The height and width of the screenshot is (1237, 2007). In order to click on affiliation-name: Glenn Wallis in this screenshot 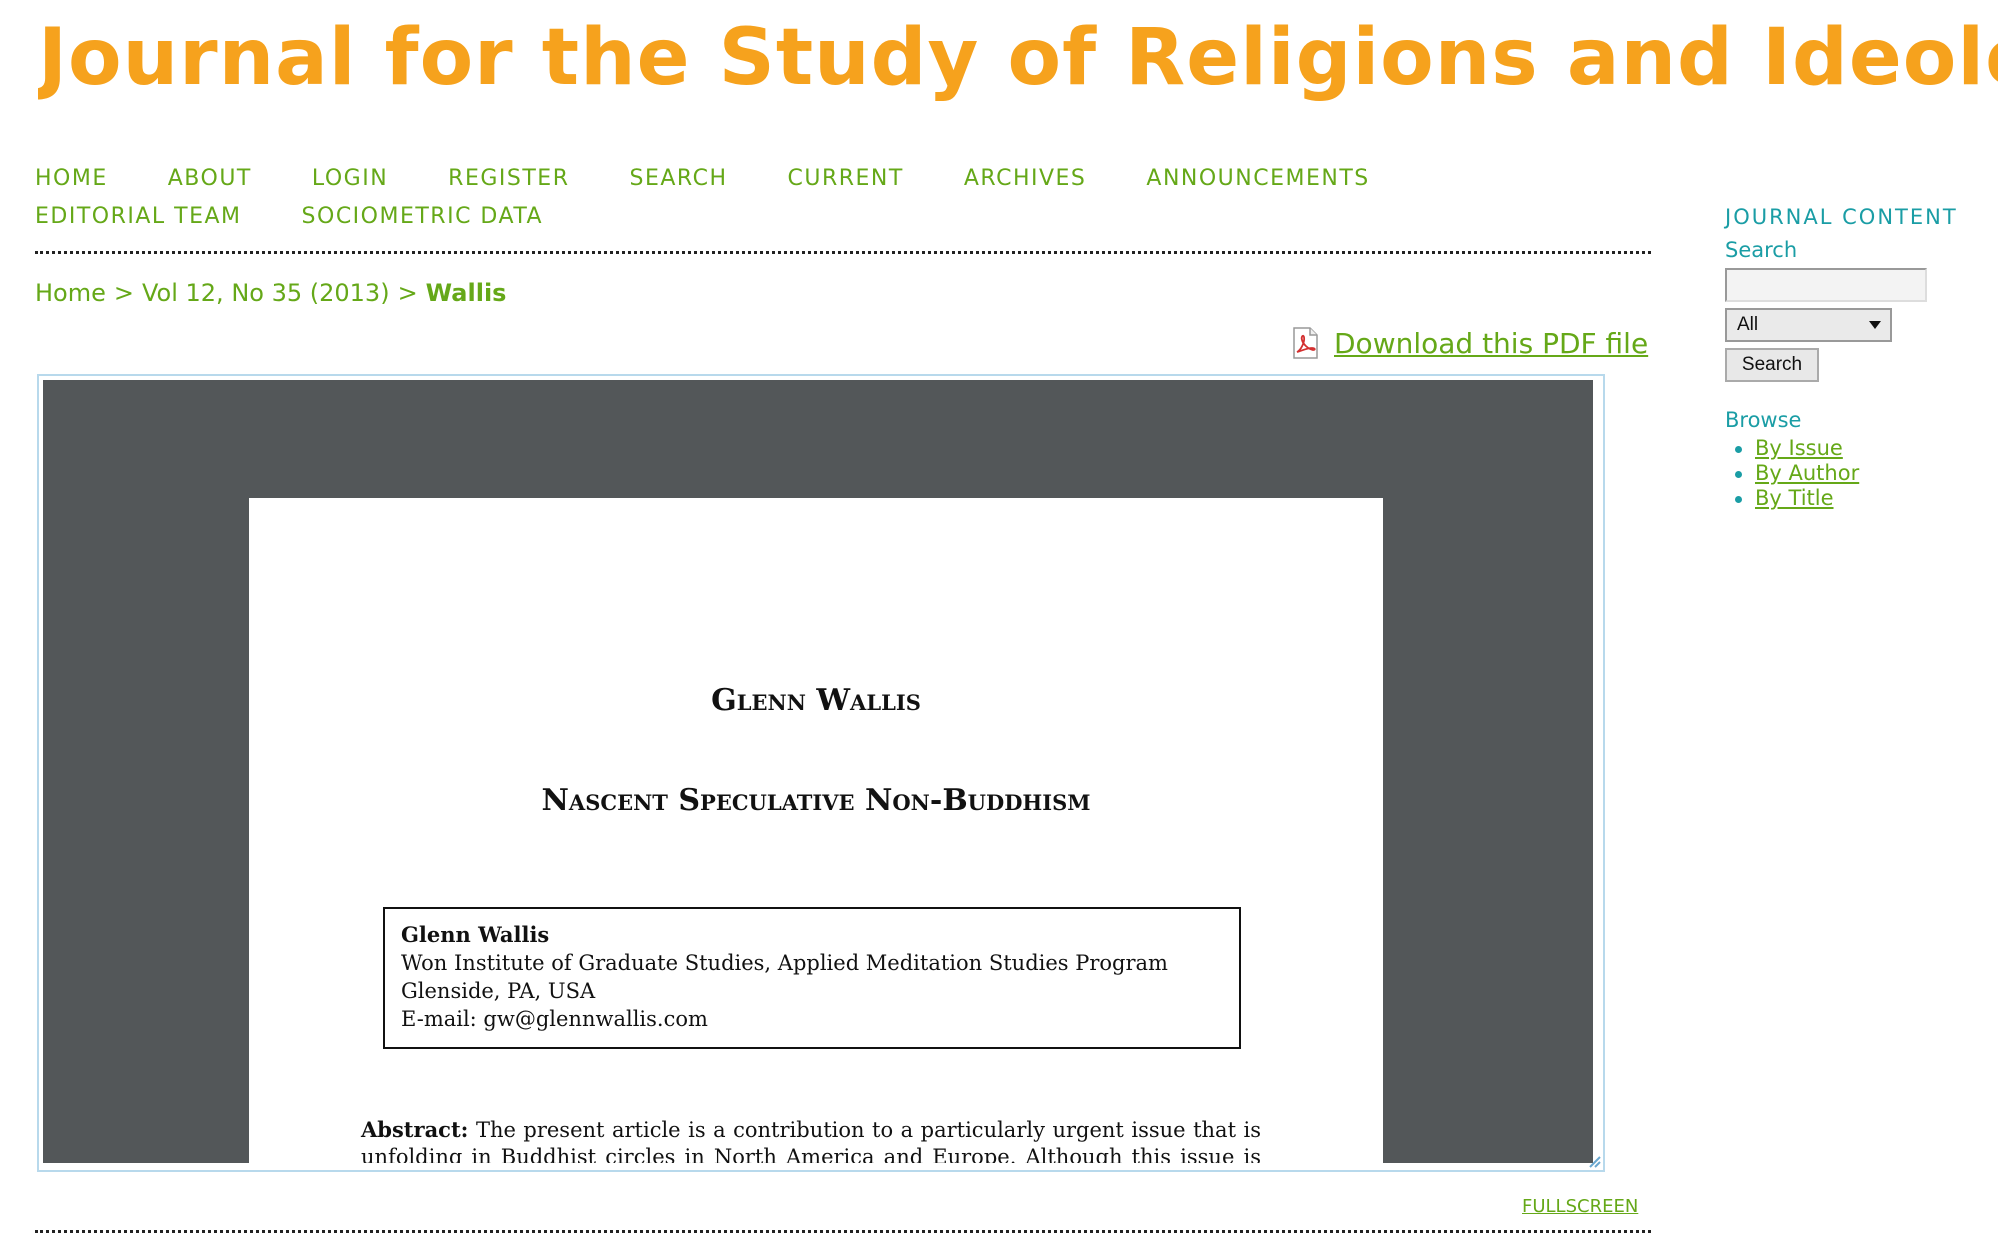, I will do `click(475, 934)`.